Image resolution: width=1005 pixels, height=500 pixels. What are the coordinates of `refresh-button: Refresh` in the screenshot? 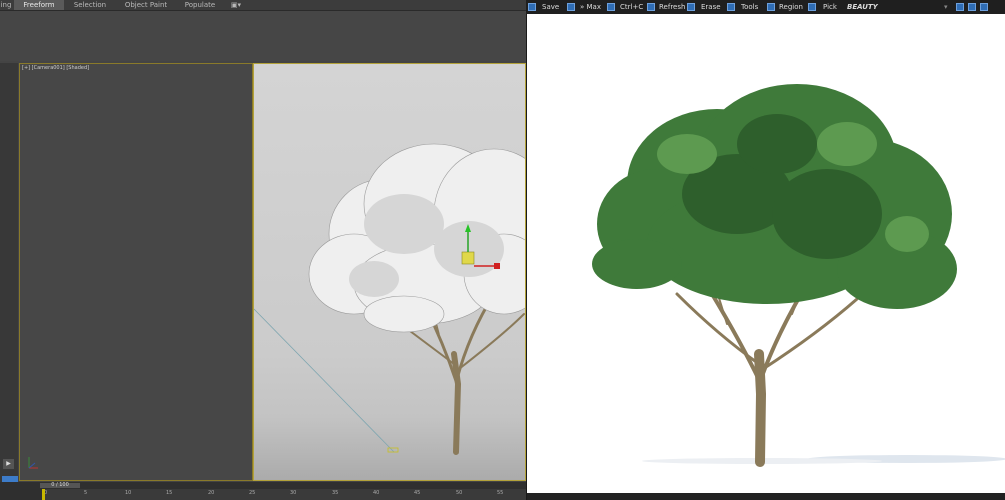 It's located at (672, 7).